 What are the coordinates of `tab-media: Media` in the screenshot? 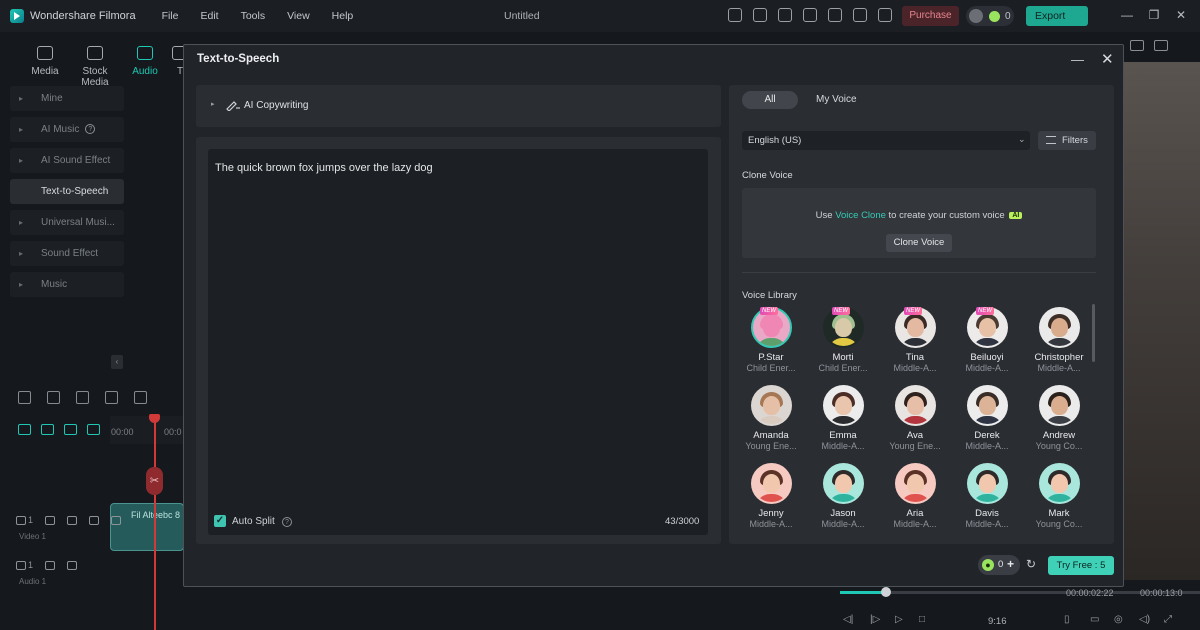 It's located at (45, 65).